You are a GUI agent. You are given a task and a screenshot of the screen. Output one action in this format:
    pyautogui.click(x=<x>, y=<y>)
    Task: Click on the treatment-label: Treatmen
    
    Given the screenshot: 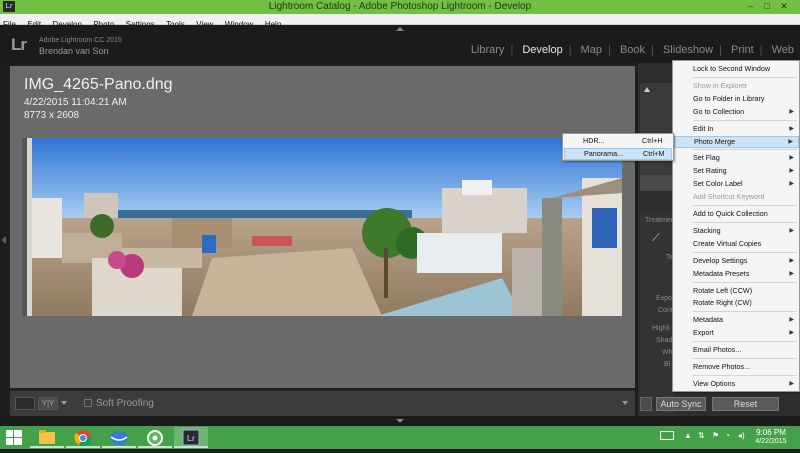 What is the action you would take?
    pyautogui.click(x=660, y=220)
    